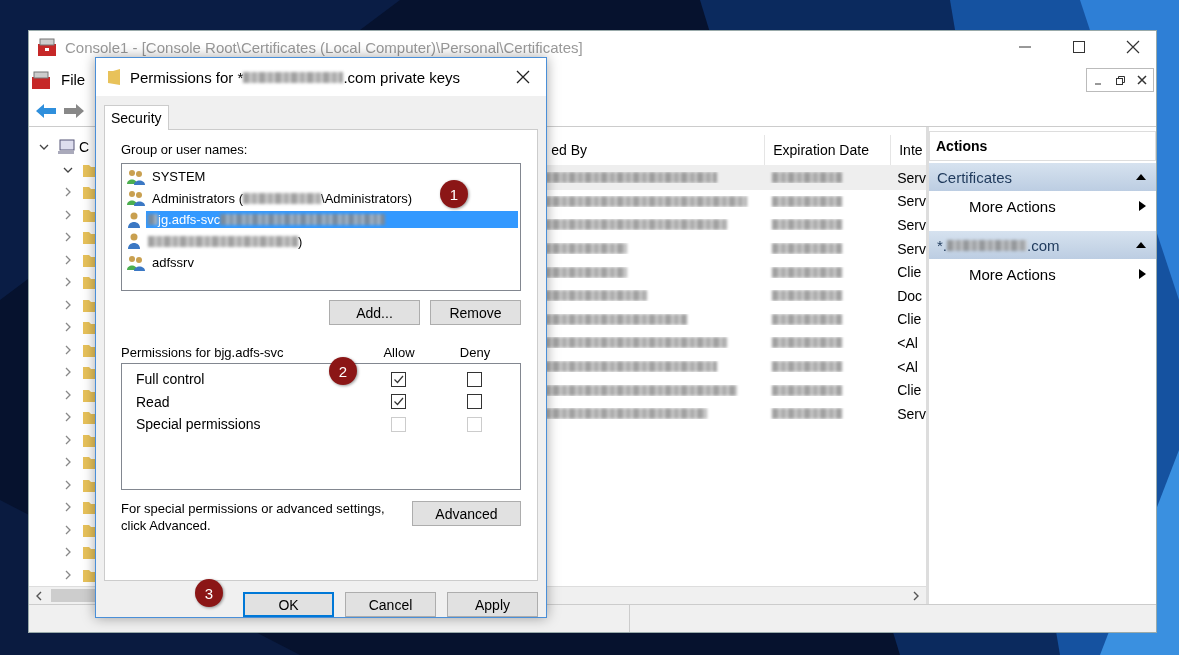 This screenshot has width=1179, height=655. What do you see at coordinates (187, 77) in the screenshot?
I see `dialog-title: Permissions for *` at bounding box center [187, 77].